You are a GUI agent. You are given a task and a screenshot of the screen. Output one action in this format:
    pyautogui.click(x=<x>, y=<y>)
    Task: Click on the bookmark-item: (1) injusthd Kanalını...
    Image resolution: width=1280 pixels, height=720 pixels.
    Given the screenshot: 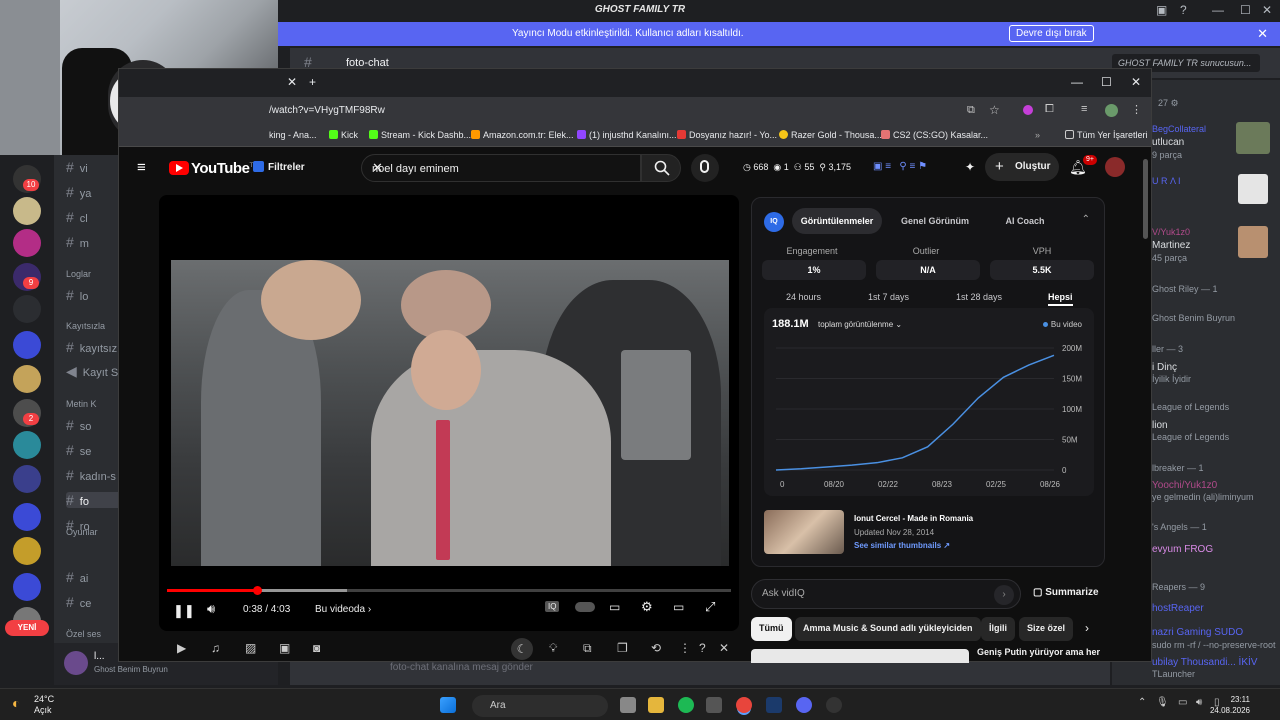 What is the action you would take?
    pyautogui.click(x=627, y=135)
    